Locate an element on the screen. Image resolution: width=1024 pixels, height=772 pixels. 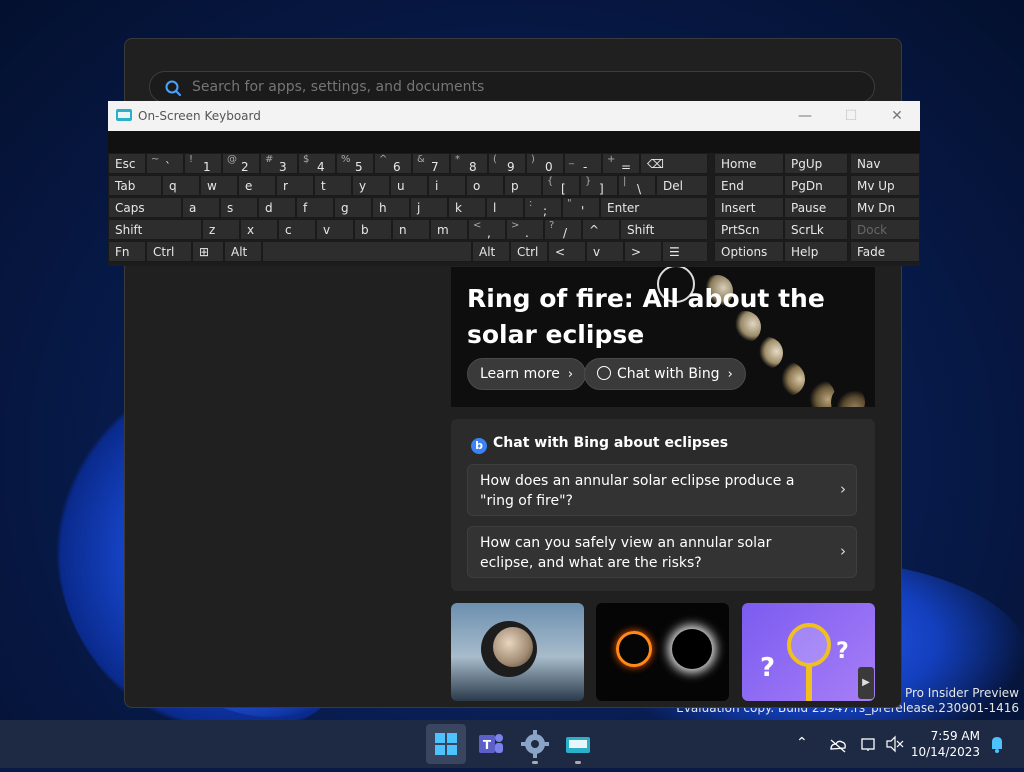
learn-more-button: Learn more › is located at coordinates (527, 374).